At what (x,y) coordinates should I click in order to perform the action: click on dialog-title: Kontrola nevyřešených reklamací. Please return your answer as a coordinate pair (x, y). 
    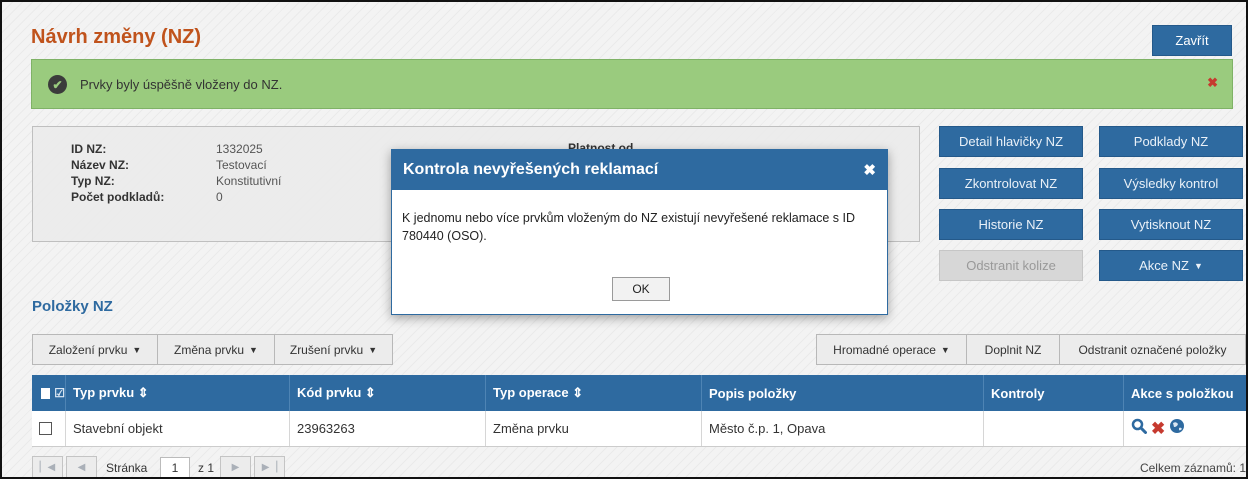
    Looking at the image, I should click on (531, 169).